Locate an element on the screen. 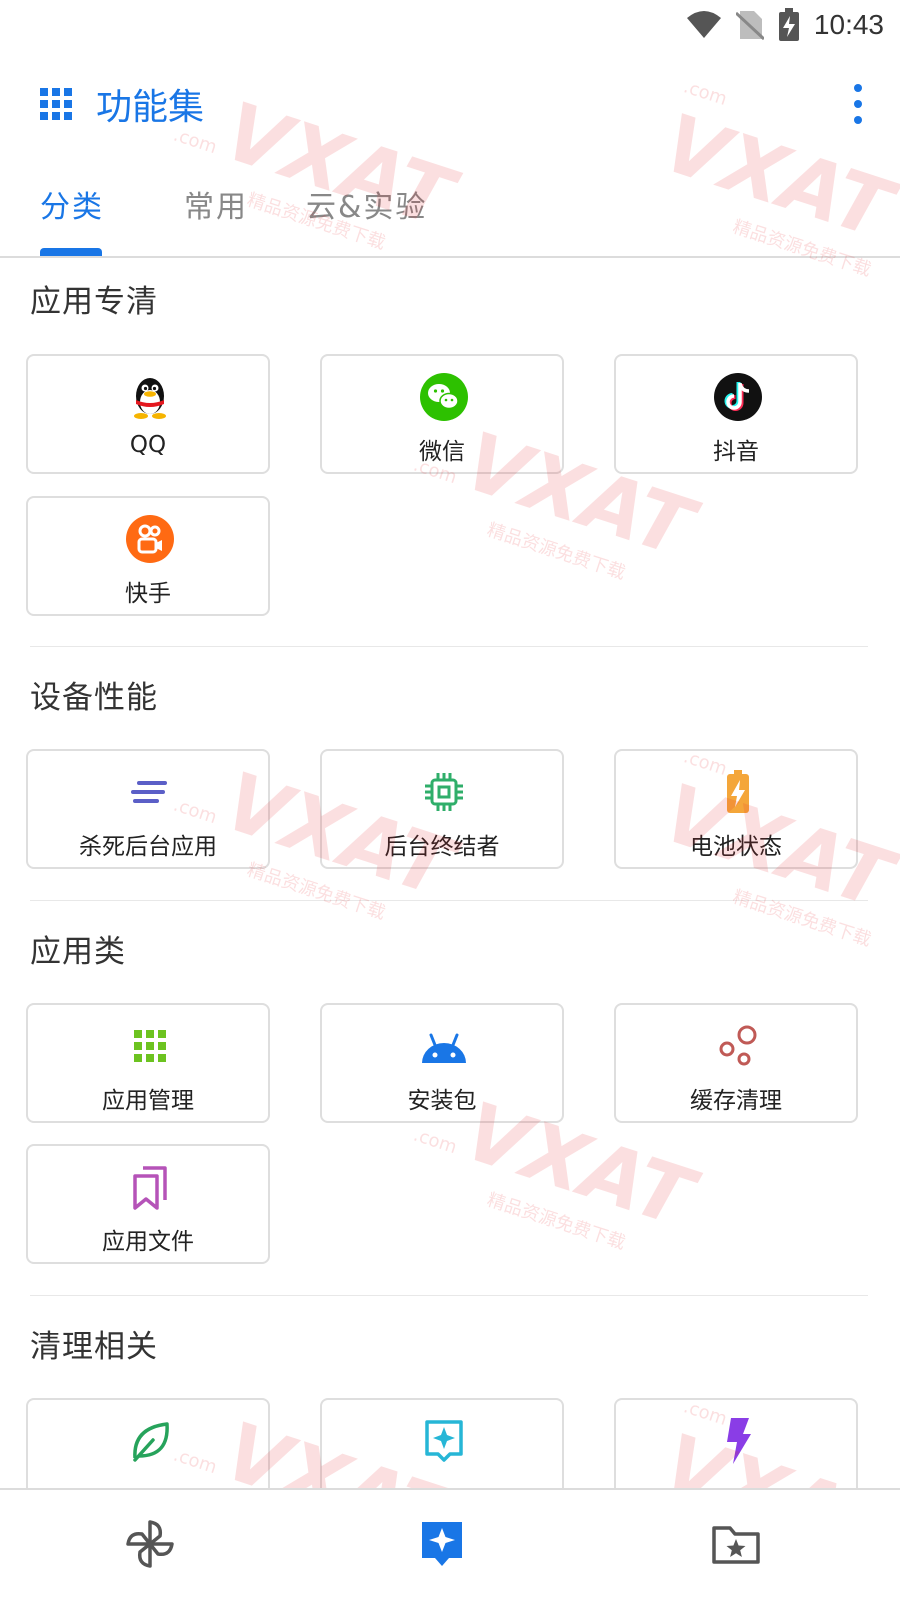 The image size is (900, 1604). android-icon is located at coordinates (444, 1048).